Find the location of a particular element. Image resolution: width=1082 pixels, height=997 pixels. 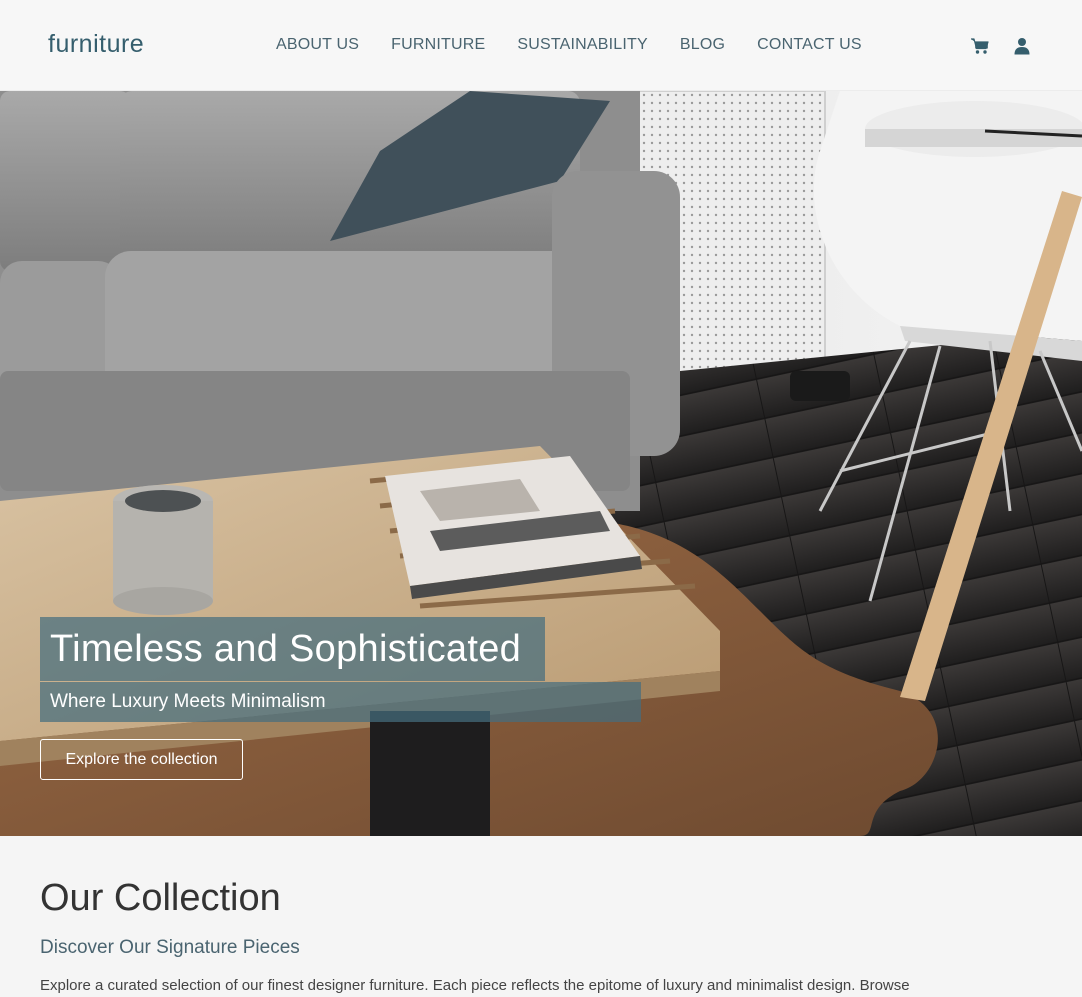

cart-icon is located at coordinates (980, 46).